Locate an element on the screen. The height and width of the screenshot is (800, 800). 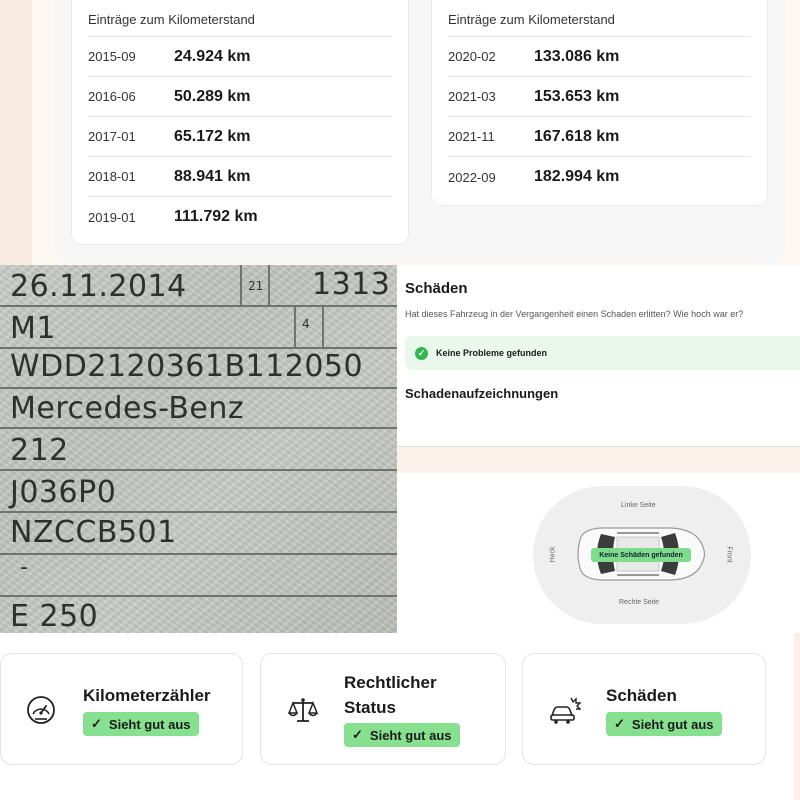
odometer-value: 133.086 km is located at coordinates (577, 56).